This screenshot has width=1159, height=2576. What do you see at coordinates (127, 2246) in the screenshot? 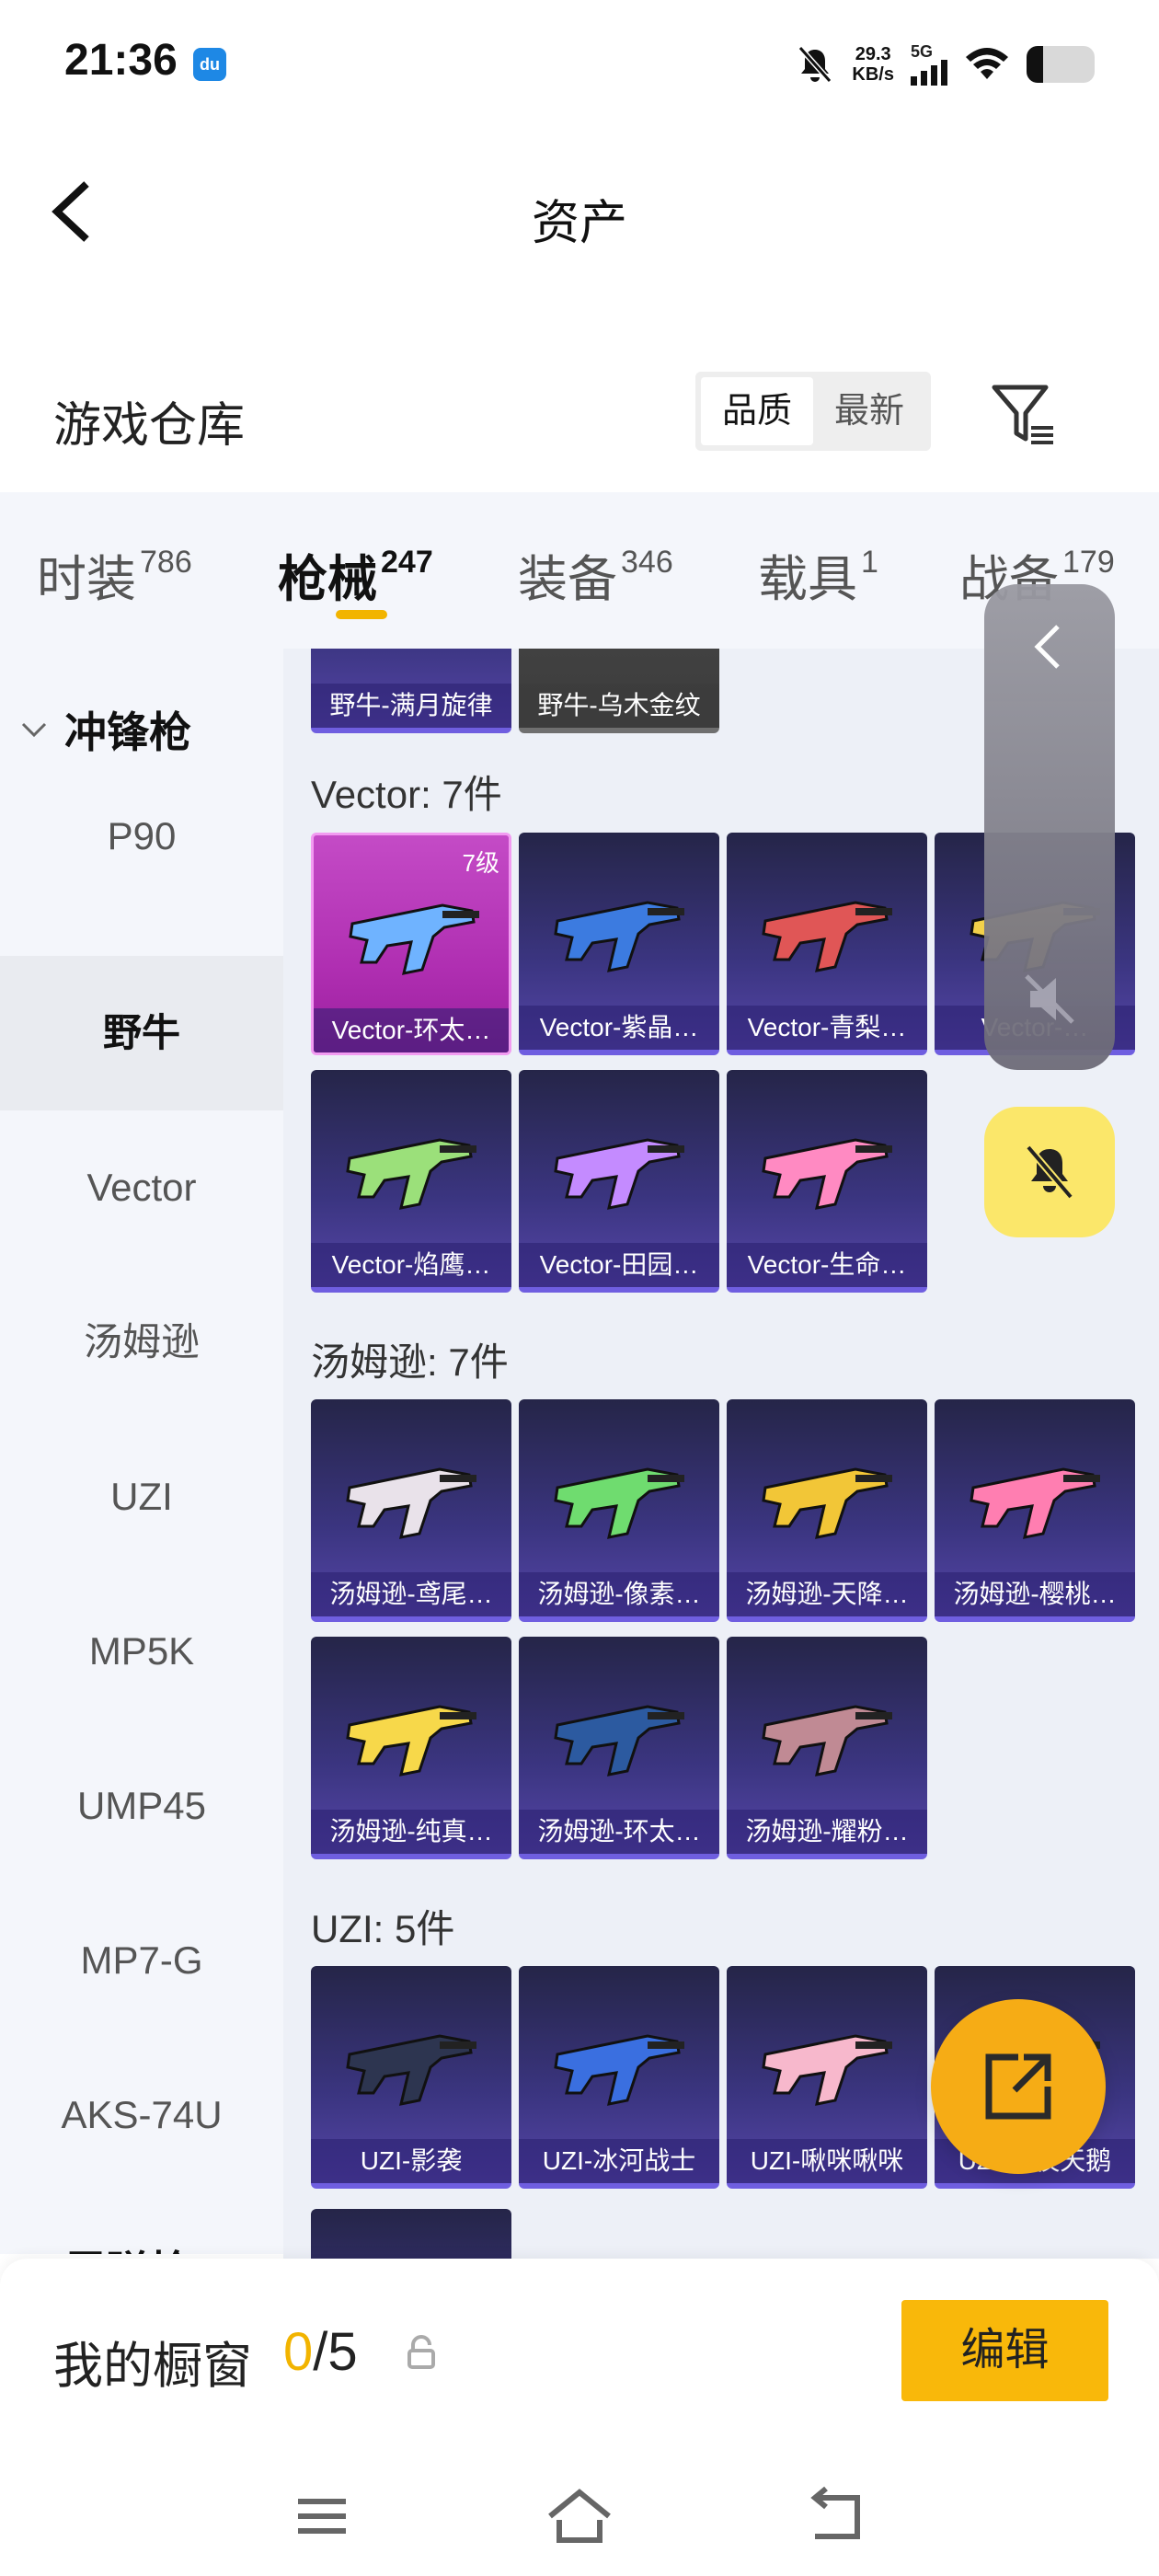
I see `sidebar-group-shotgun: 霰弹枪` at bounding box center [127, 2246].